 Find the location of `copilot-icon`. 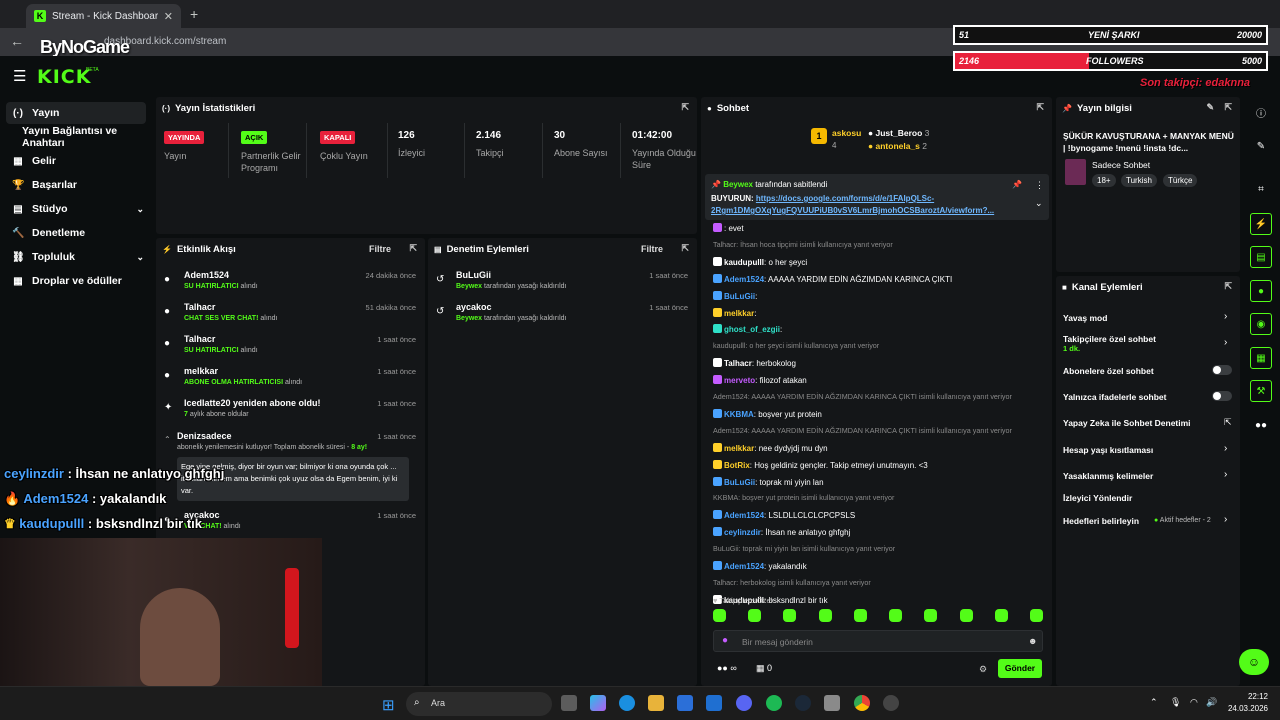

copilot-icon is located at coordinates (598, 703).